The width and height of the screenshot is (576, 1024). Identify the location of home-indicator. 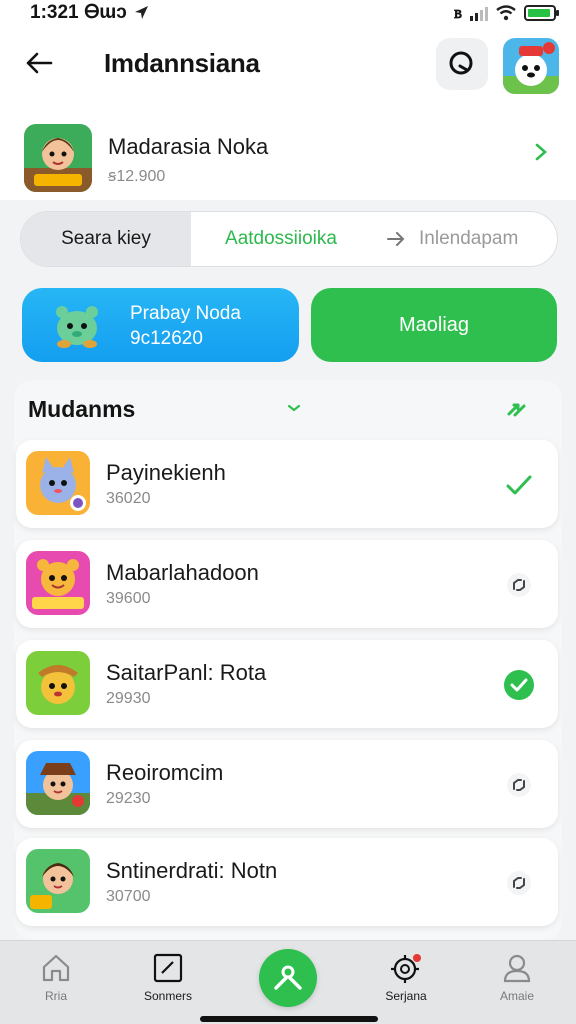
(289, 1019).